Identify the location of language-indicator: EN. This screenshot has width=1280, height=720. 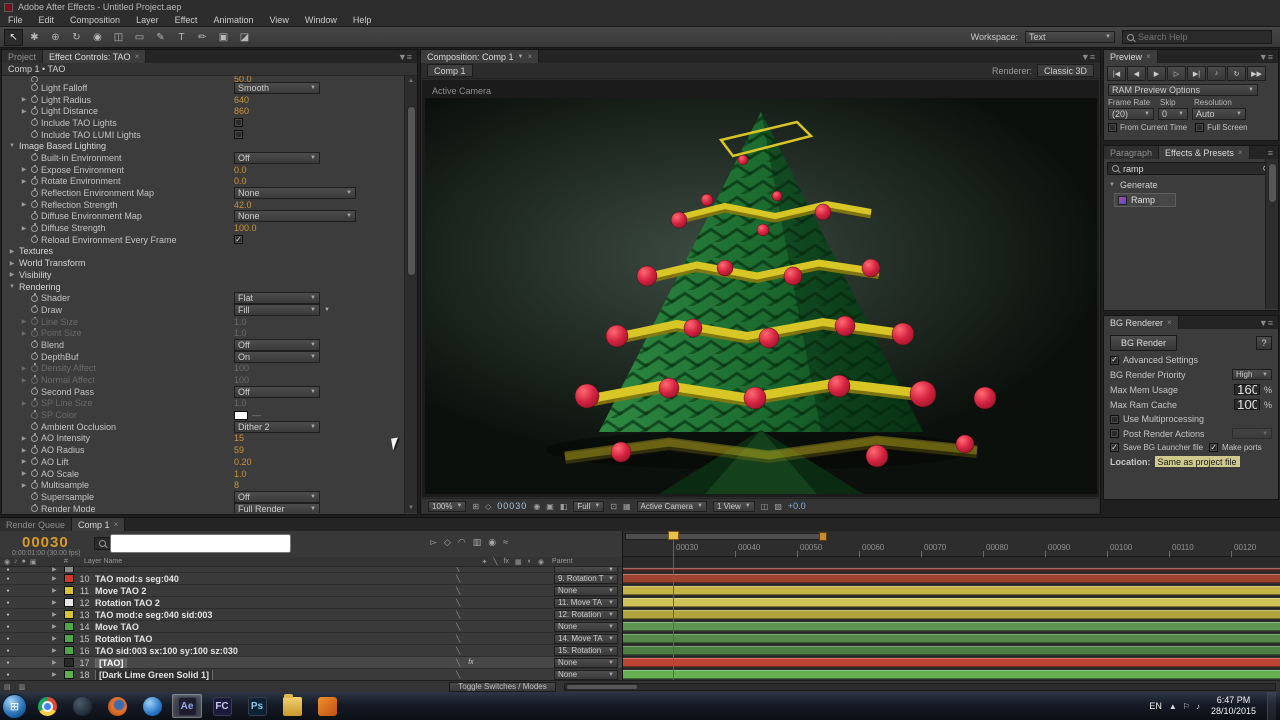
(1155, 706).